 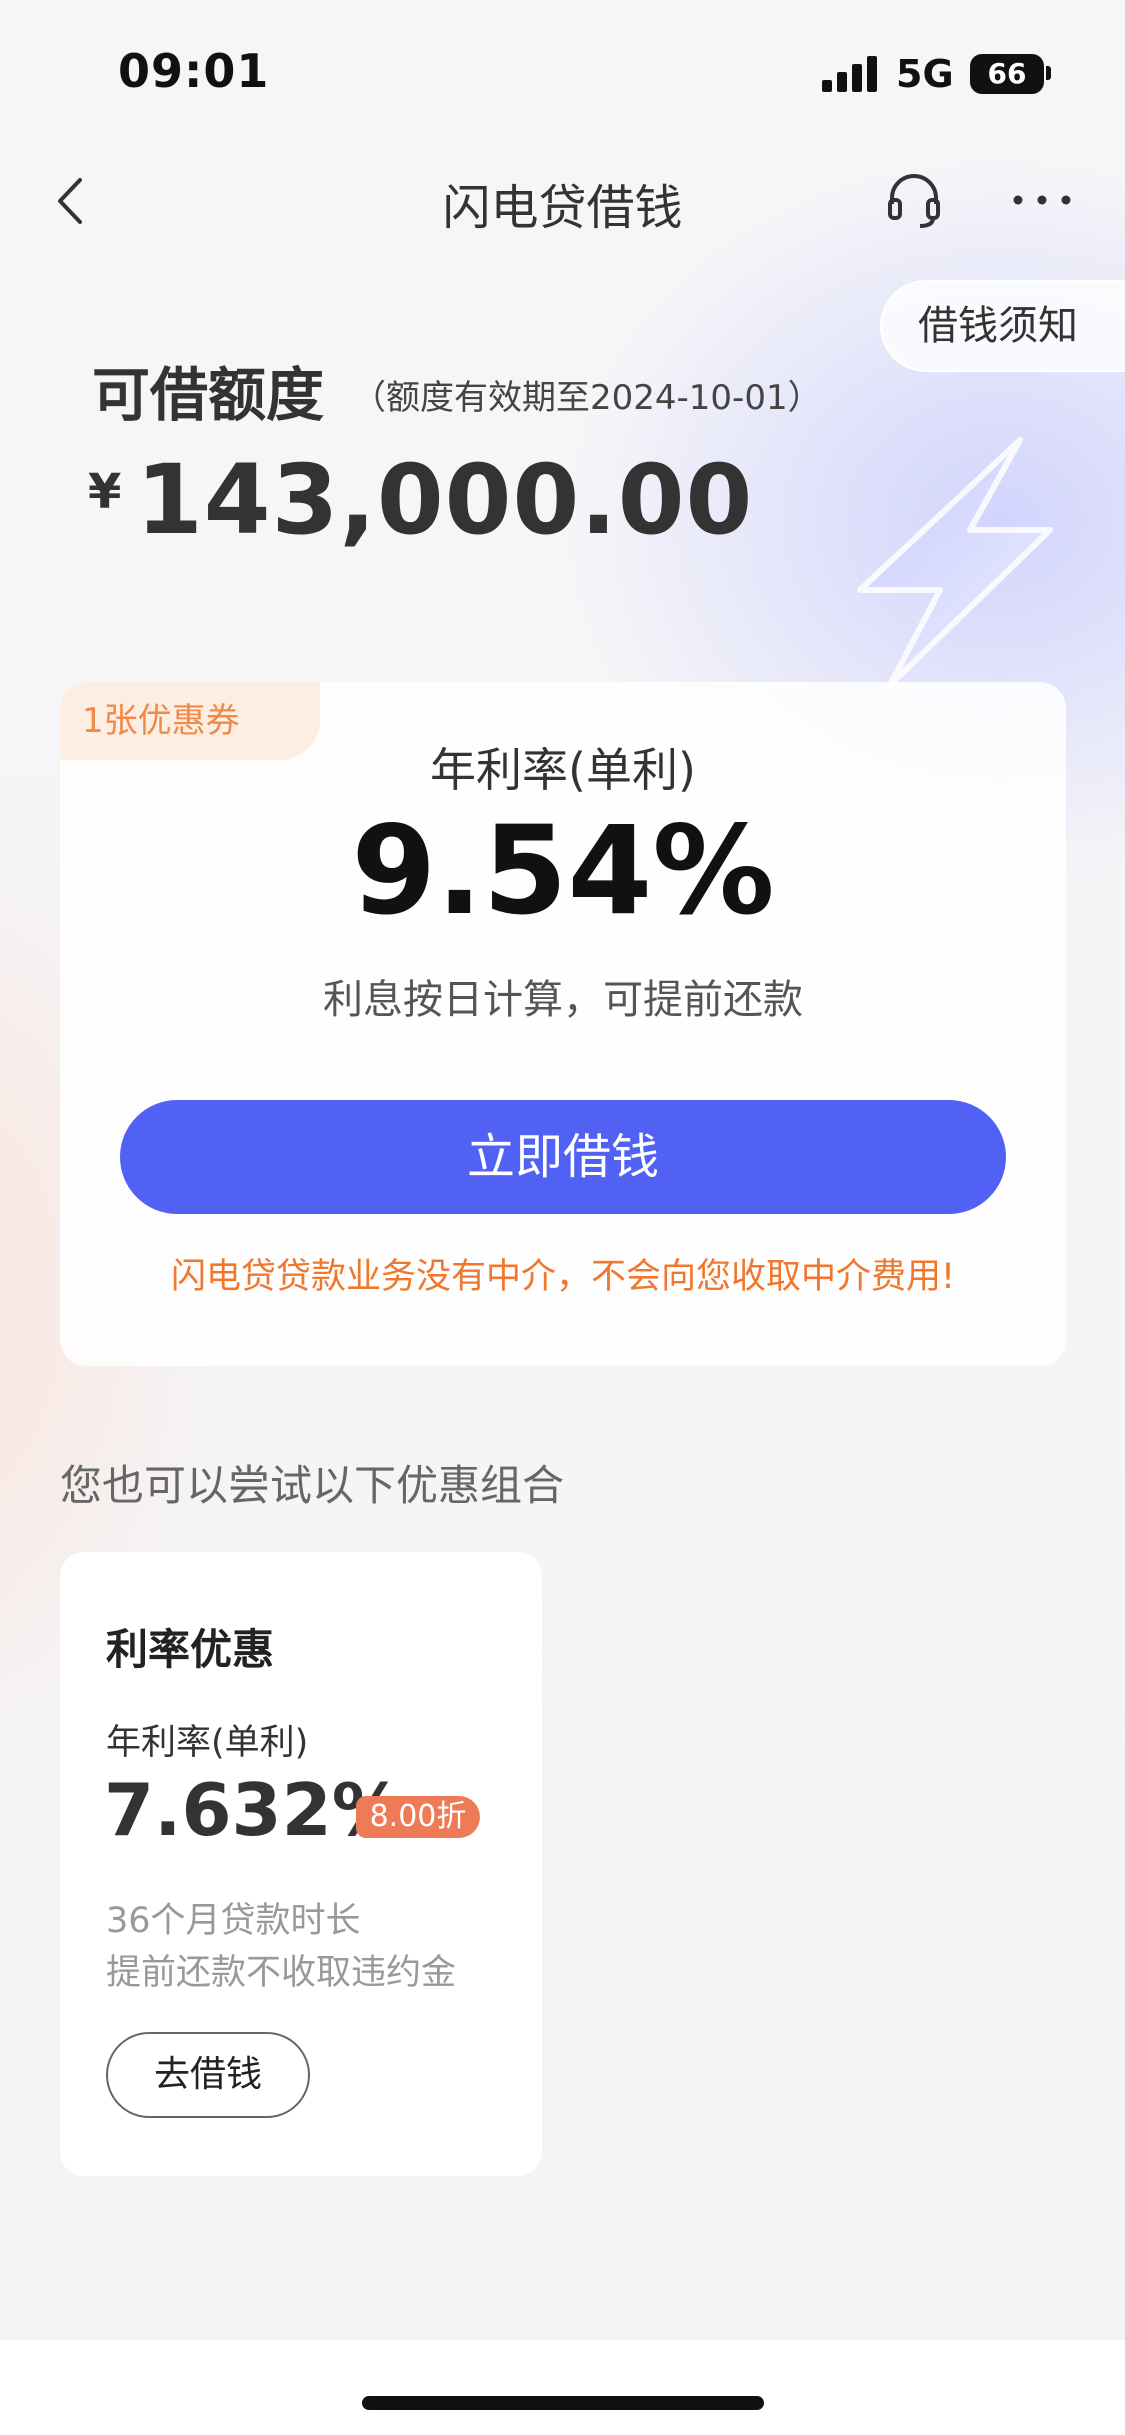 What do you see at coordinates (562, 70) in the screenshot?
I see `status-bar: 09:01 5G 66` at bounding box center [562, 70].